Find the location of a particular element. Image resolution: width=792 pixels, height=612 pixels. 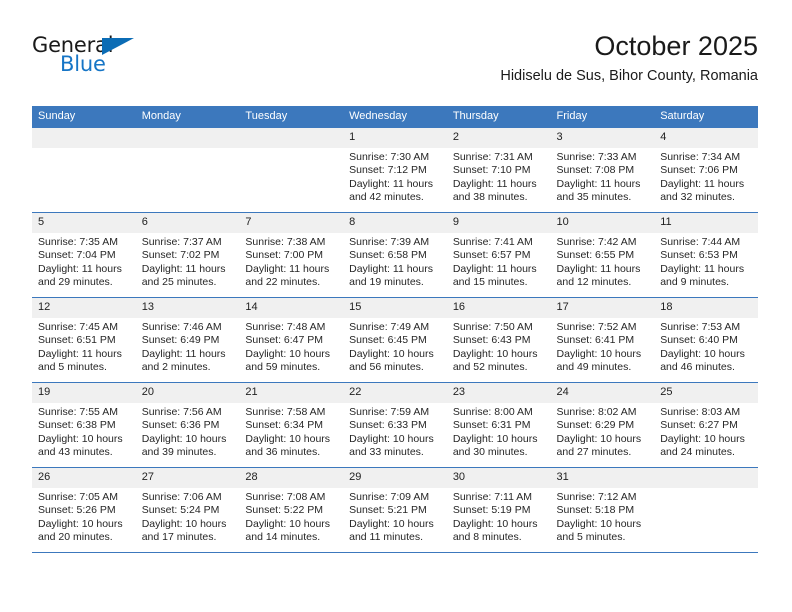

day-number: 8 is located at coordinates (395, 223).